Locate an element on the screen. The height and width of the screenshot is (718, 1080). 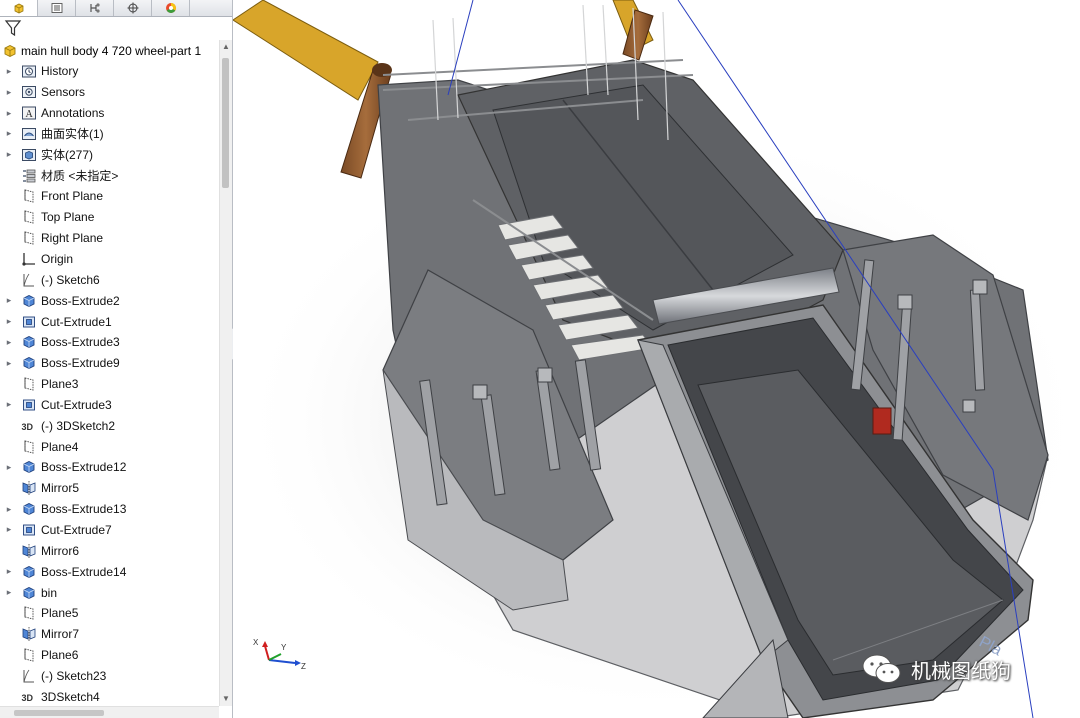
configuration-icon is located at coordinates (94, 8).